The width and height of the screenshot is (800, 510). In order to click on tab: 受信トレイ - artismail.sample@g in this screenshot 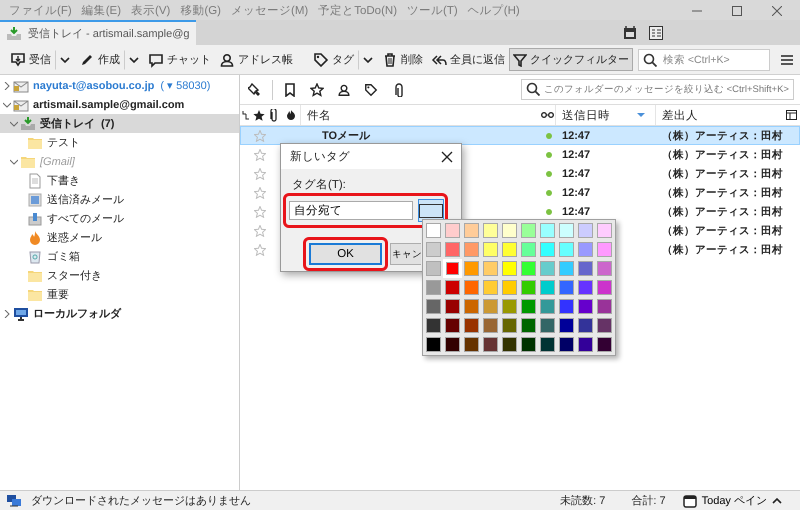, I will do `click(98, 32)`.